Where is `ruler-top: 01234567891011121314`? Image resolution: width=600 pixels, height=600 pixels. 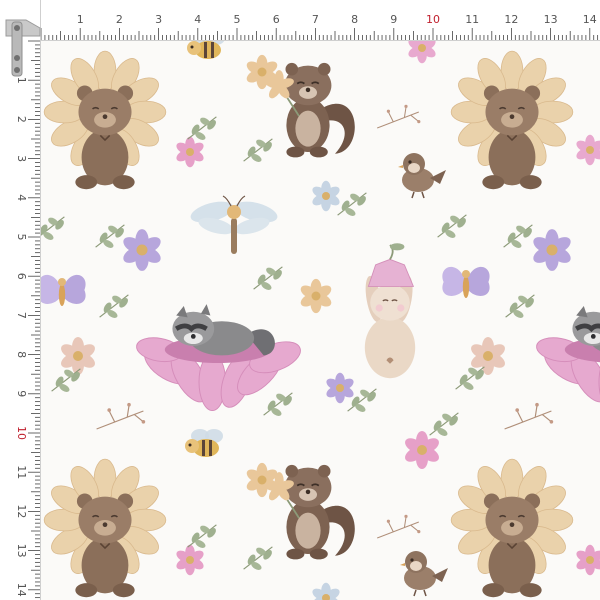
ruler-top: 01234567891011121314 is located at coordinates (300, 20).